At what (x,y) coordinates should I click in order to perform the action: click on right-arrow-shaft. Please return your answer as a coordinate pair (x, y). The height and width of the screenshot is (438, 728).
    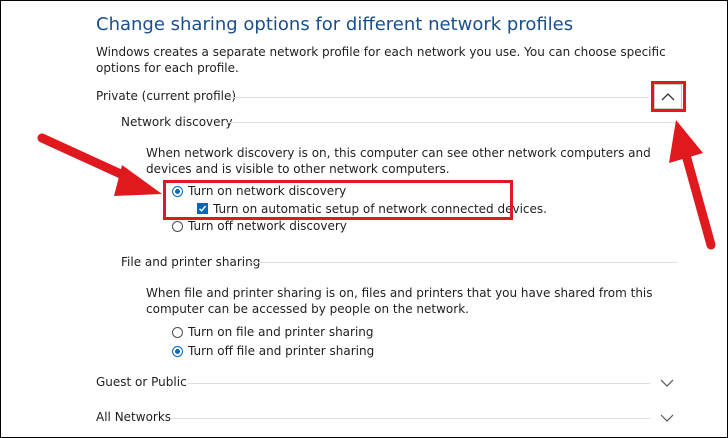
    Looking at the image, I should click on (698, 200).